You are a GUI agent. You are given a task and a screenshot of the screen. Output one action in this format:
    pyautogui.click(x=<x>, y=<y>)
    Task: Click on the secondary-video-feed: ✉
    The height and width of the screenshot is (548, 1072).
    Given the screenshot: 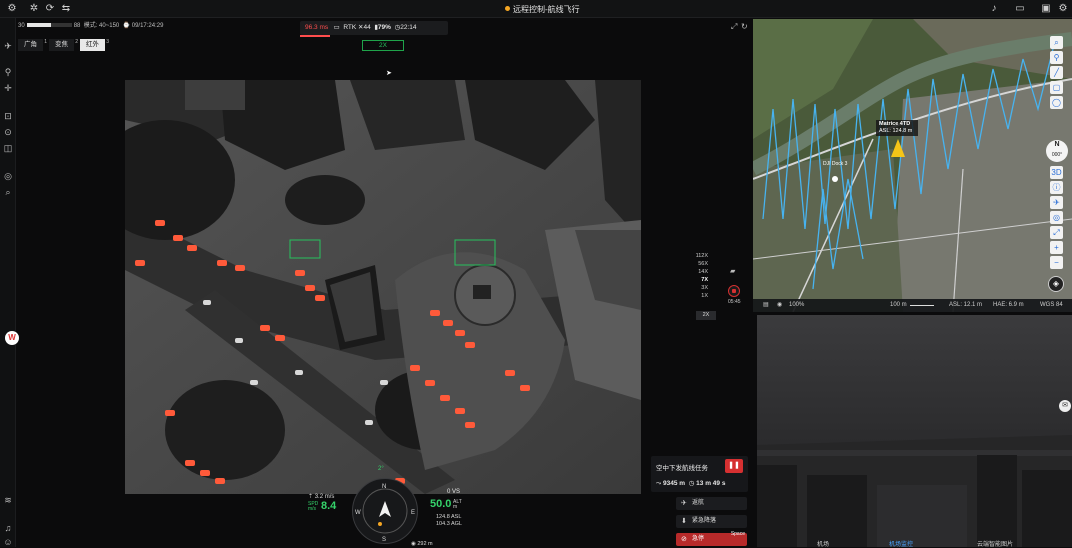 What is the action you would take?
    pyautogui.click(x=914, y=431)
    